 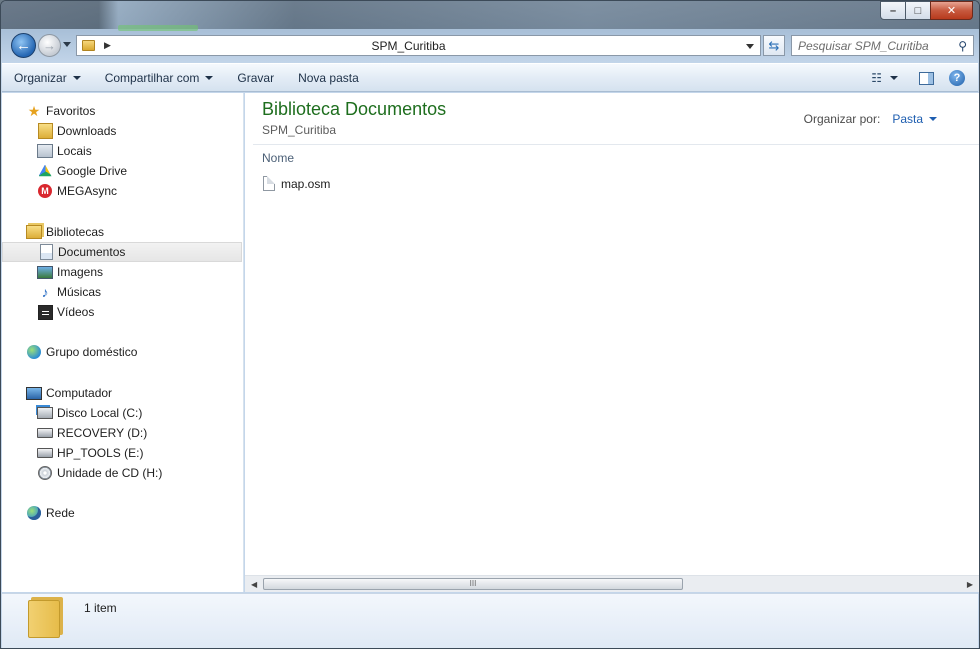 I want to click on film-icon, so click(x=45, y=312).